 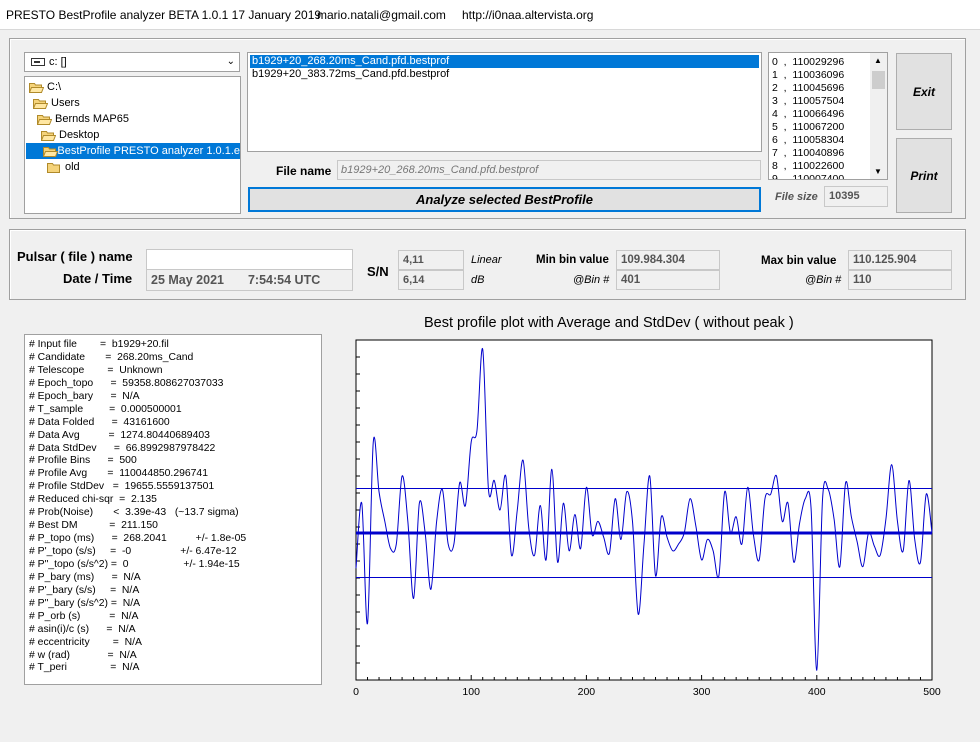 What do you see at coordinates (900, 280) in the screenshot?
I see `max-bin-index: 110` at bounding box center [900, 280].